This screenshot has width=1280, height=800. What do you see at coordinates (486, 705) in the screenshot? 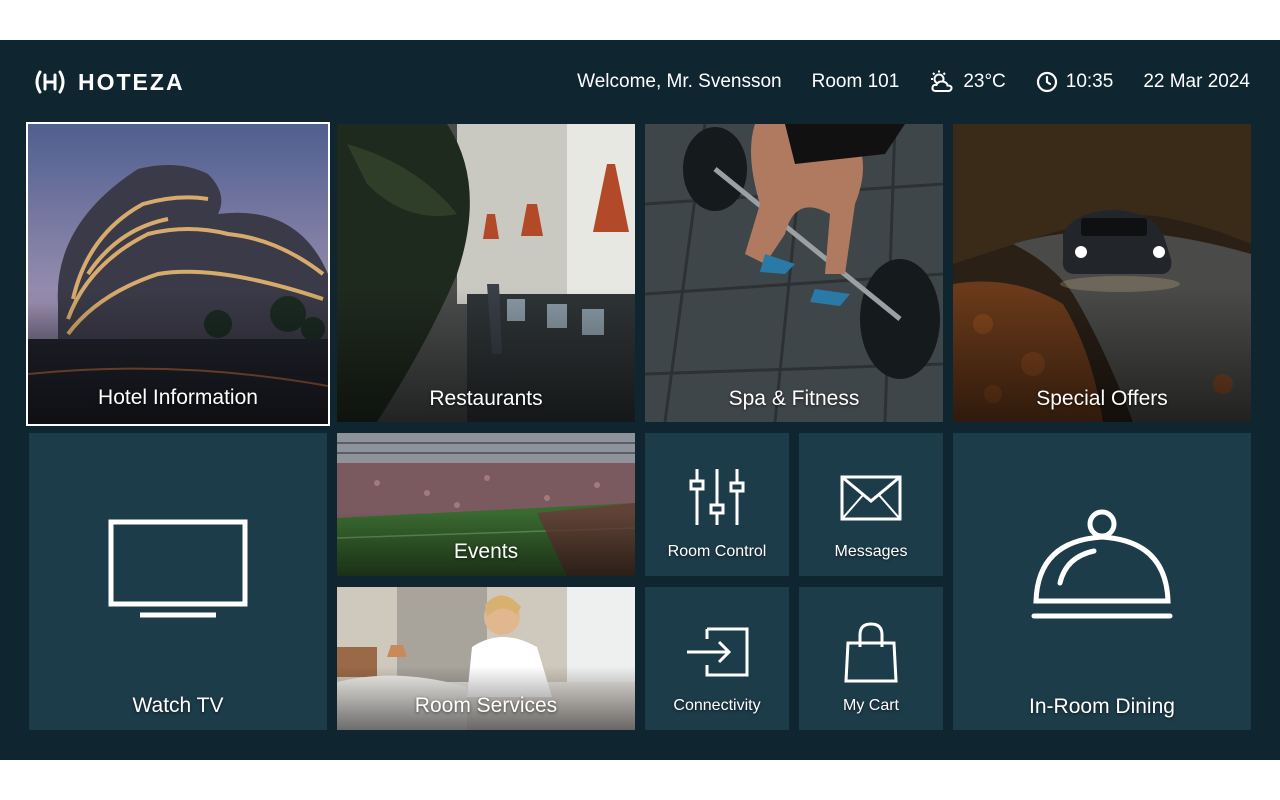
I see `tile-label: Room Services` at bounding box center [486, 705].